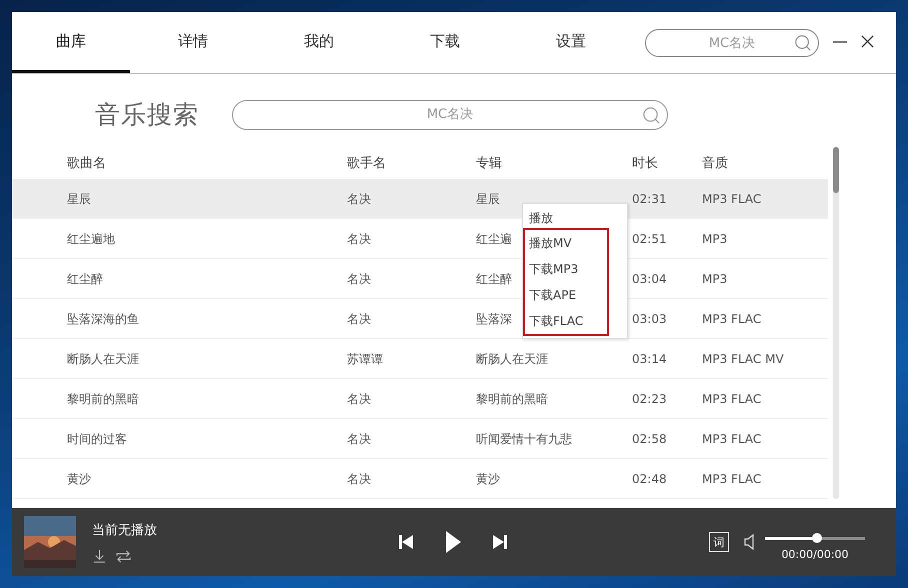  Describe the element at coordinates (97, 439) in the screenshot. I see `table-cell: 时间的过客` at that location.